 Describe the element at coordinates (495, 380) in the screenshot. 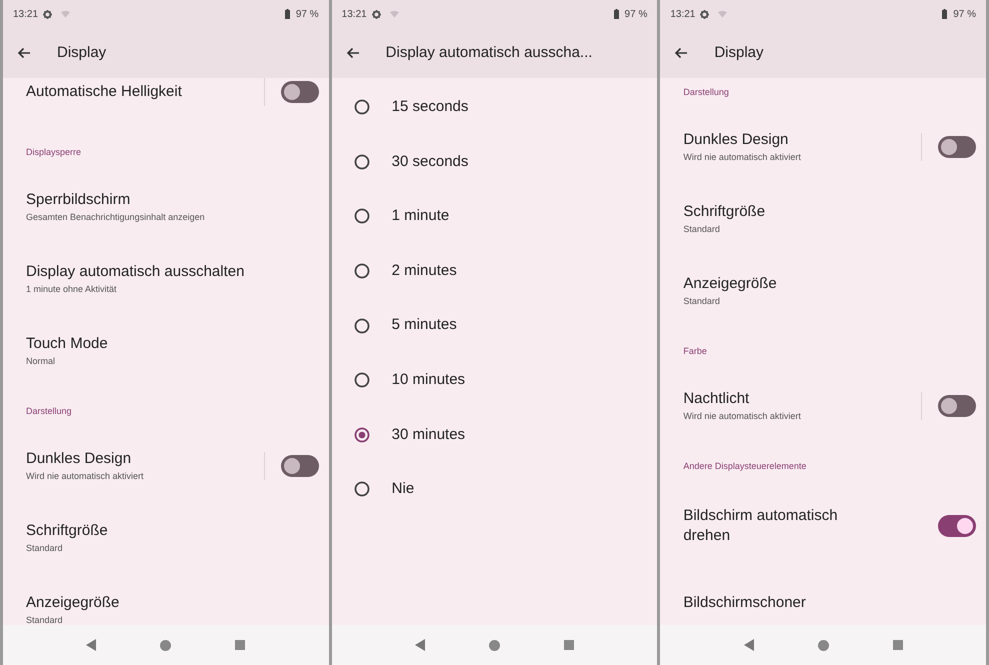

I see `radio-option: 10 minutes` at that location.